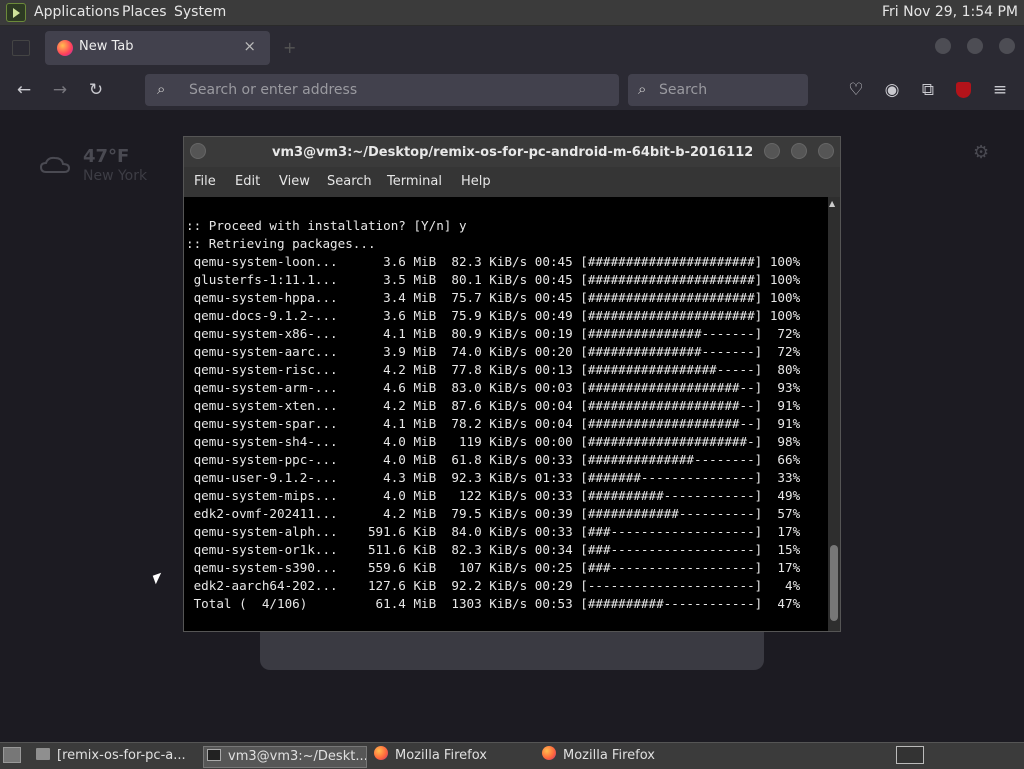 This screenshot has height=769, width=1024. What do you see at coordinates (273, 90) in the screenshot?
I see `address-placeholder: Search or enter address` at bounding box center [273, 90].